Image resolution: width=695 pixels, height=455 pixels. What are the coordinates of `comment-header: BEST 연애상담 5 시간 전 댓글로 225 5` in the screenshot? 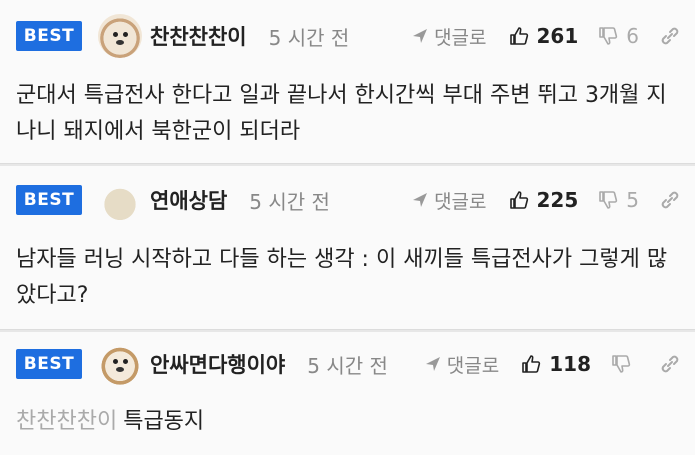 It's located at (348, 200).